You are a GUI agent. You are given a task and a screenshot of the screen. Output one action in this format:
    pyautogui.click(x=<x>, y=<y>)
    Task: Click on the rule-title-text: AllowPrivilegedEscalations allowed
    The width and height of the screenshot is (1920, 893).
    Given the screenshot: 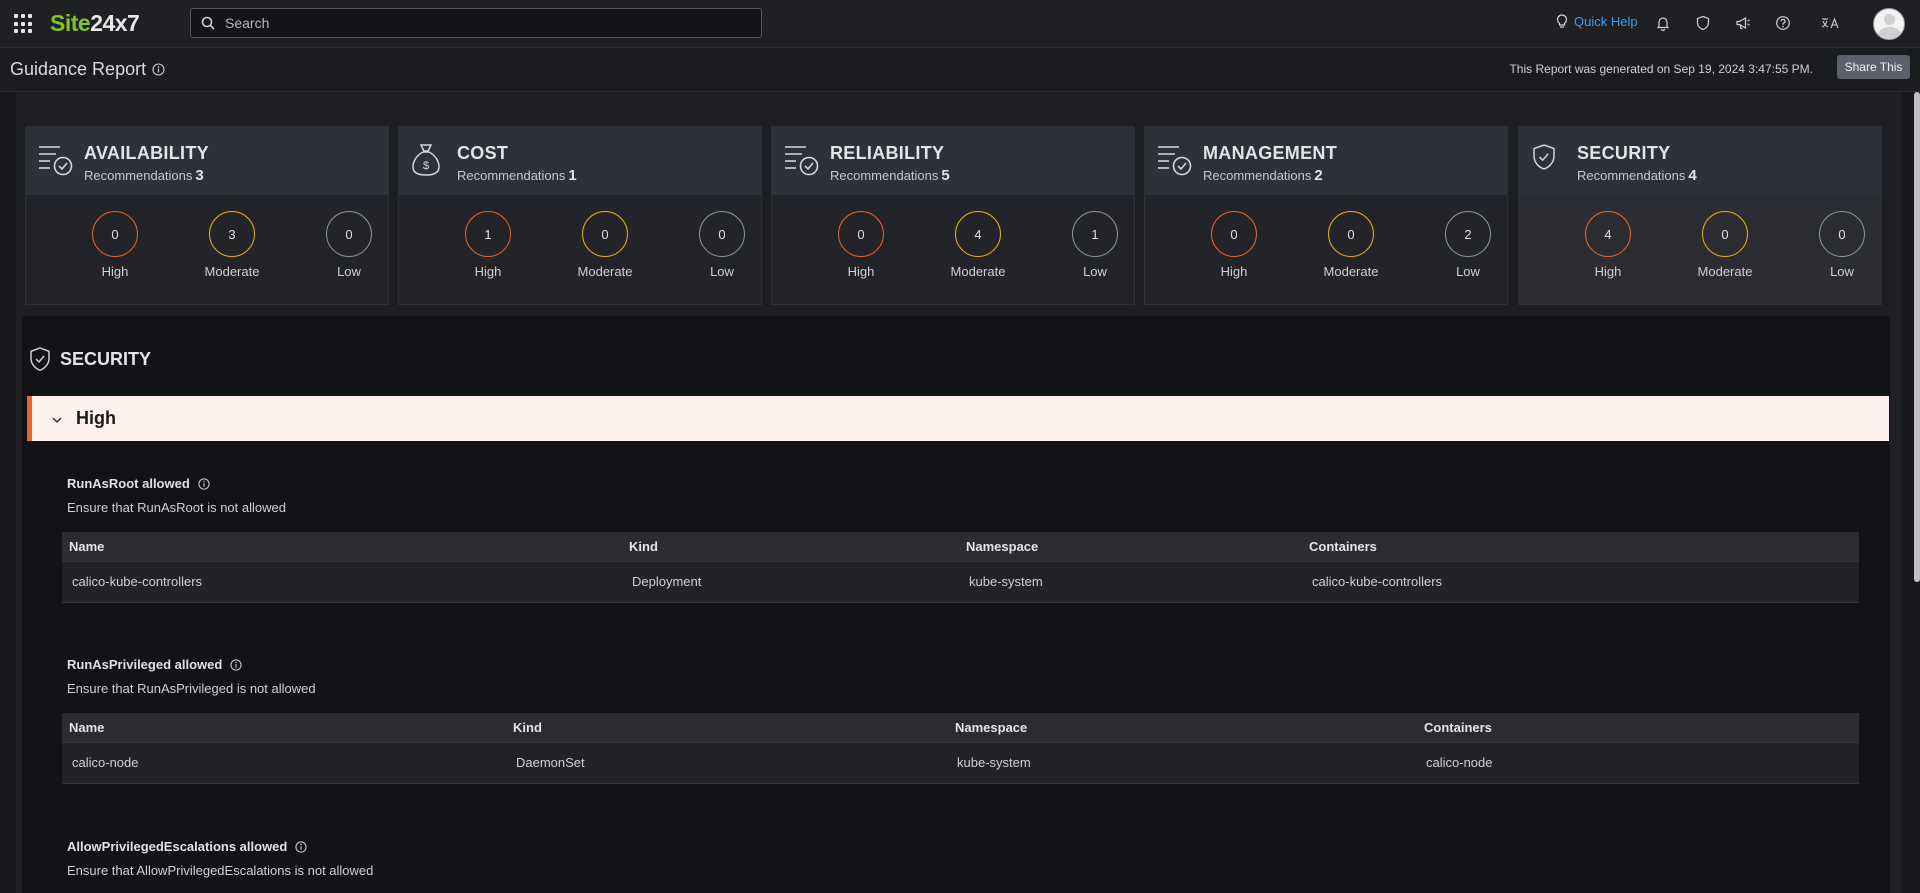 What is the action you would take?
    pyautogui.click(x=177, y=846)
    